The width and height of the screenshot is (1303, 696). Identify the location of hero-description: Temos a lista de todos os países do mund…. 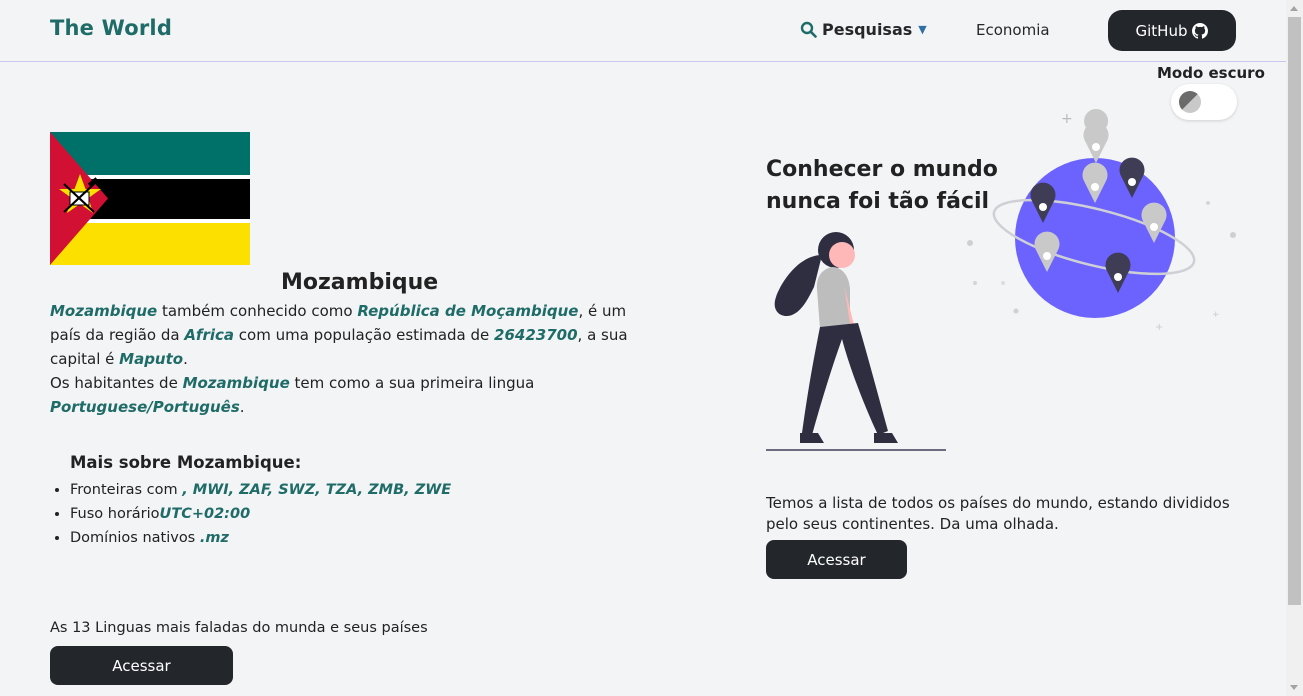
(998, 513).